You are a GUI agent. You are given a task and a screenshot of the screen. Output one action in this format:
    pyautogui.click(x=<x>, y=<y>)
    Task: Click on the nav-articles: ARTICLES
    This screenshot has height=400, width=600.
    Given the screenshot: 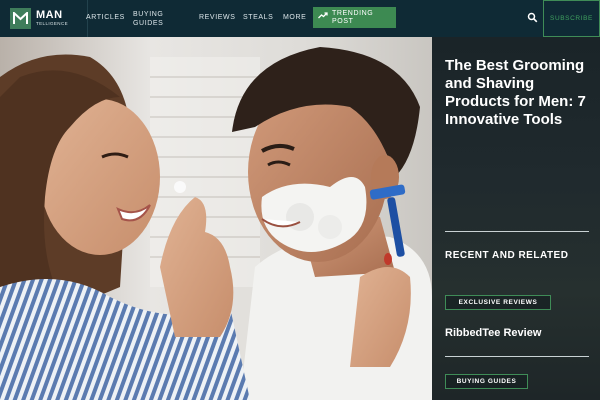 What is the action you would take?
    pyautogui.click(x=105, y=17)
    